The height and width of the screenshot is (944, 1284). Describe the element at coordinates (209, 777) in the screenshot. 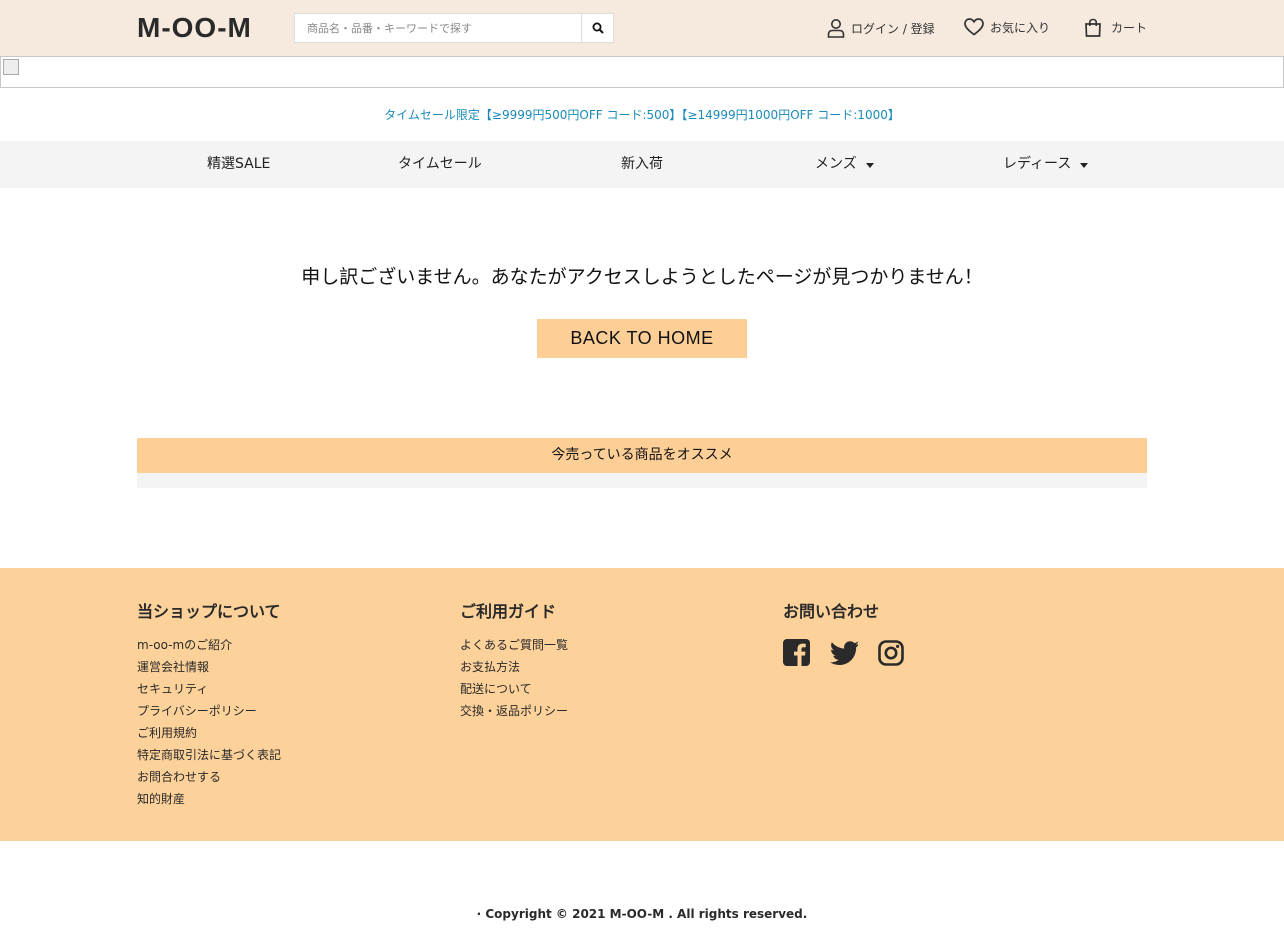

I see `footer-link-inquiry: お問合わせする` at that location.